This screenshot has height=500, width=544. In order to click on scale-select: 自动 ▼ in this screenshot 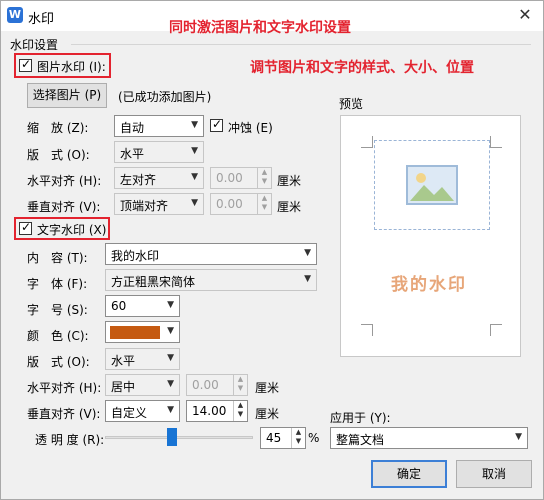, I will do `click(159, 126)`.